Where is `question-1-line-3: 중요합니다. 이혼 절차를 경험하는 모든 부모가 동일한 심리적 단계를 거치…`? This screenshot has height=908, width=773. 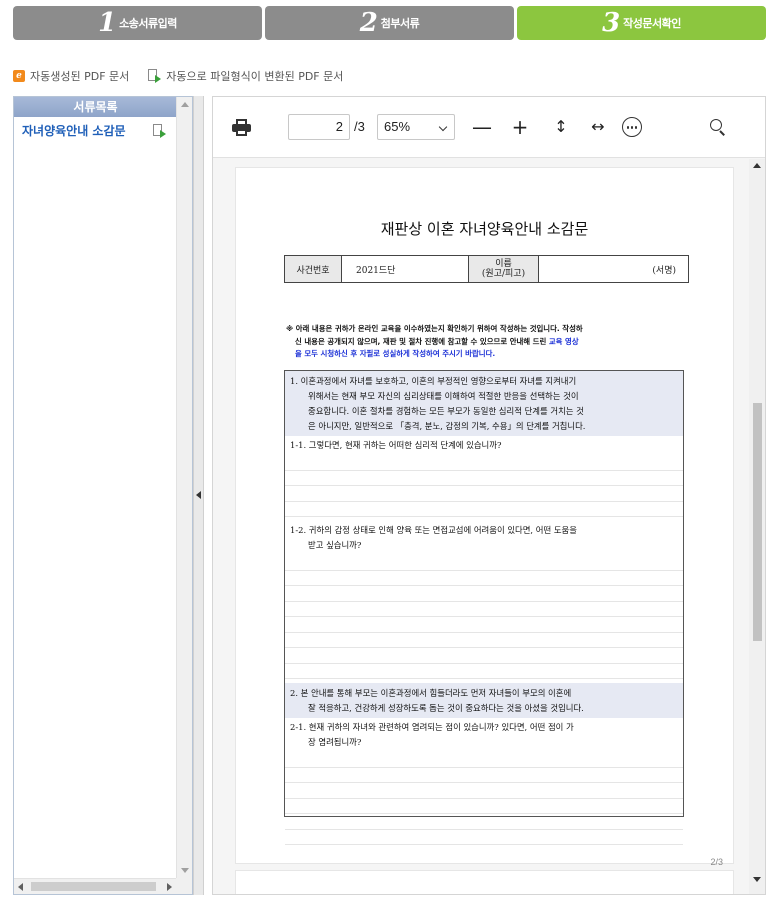
question-1-line-3: 중요합니다. 이혼 절차를 경험하는 모든 부모가 동일한 심리적 단계를 거치… is located at coordinates (446, 411).